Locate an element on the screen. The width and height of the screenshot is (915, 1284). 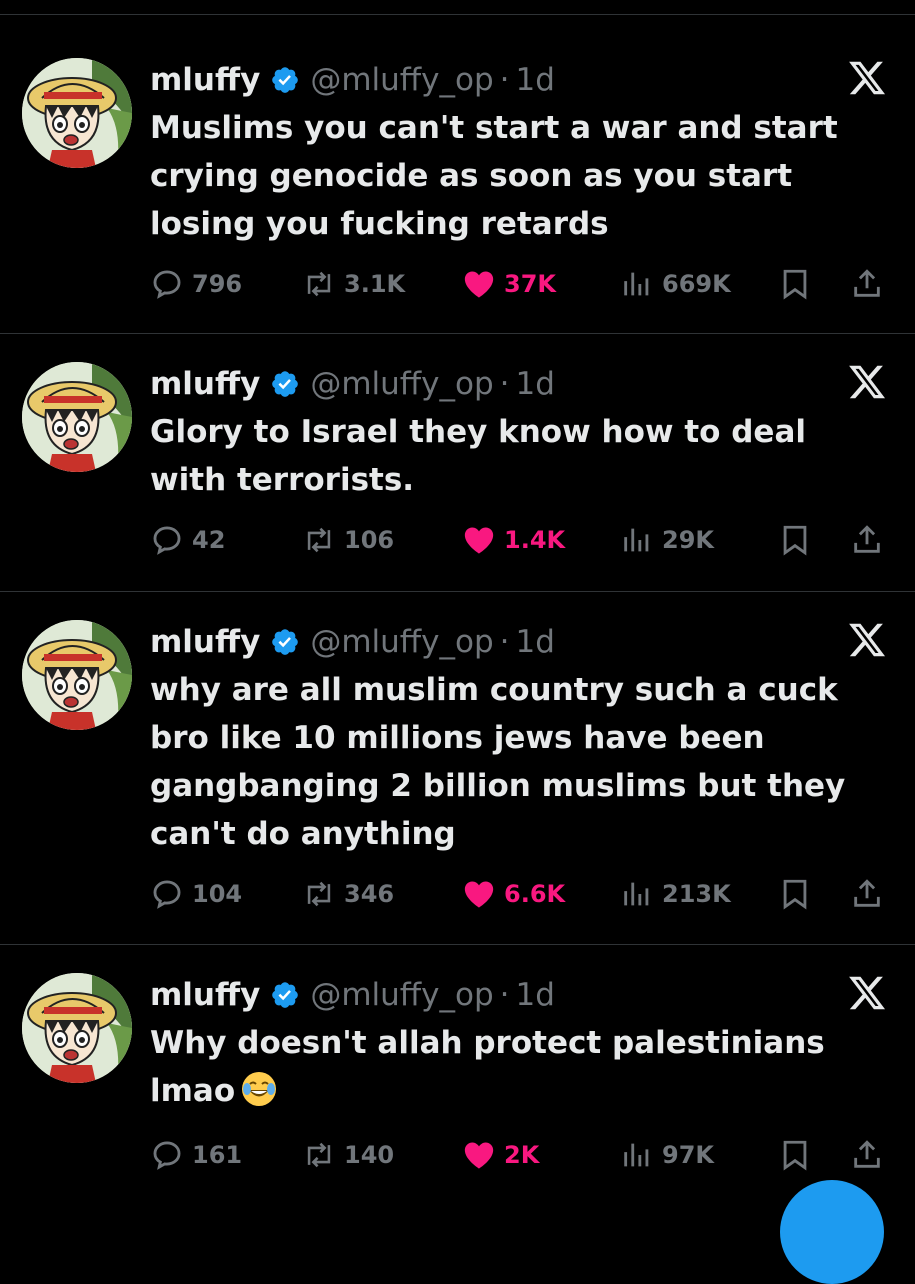
likes-count: 2K is located at coordinates (522, 1155).